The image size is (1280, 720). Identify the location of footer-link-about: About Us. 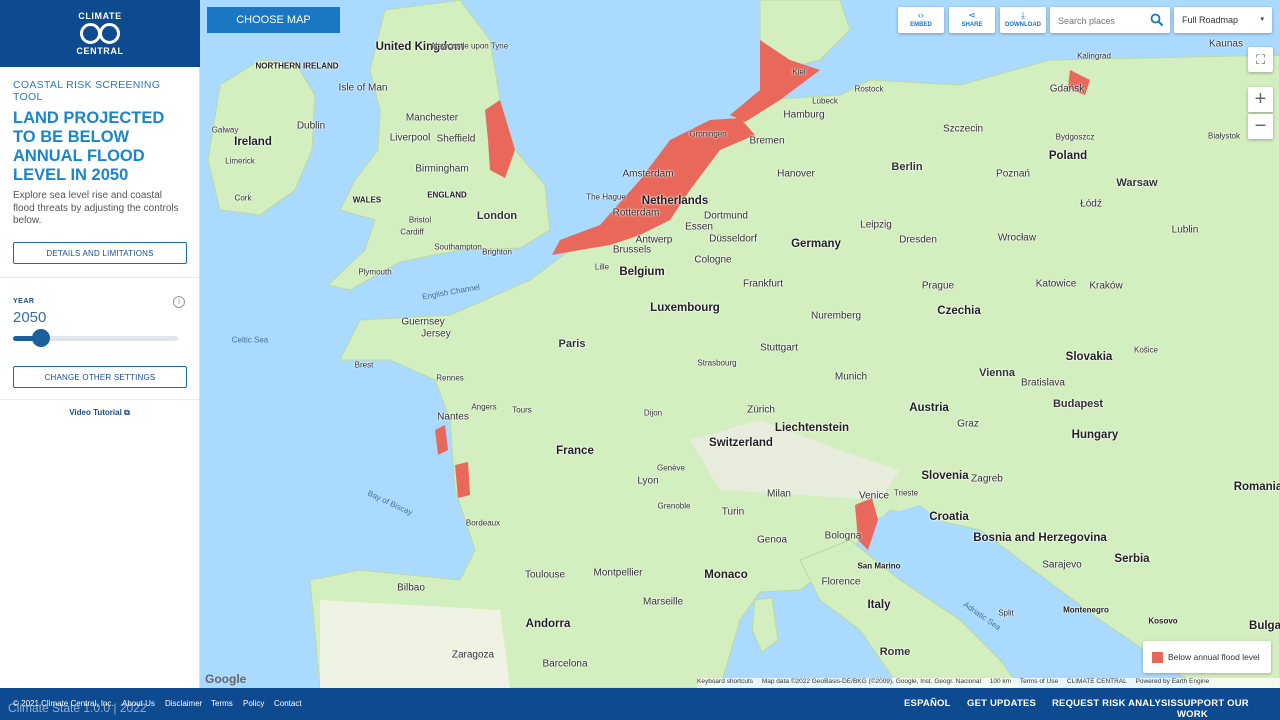
(138, 703).